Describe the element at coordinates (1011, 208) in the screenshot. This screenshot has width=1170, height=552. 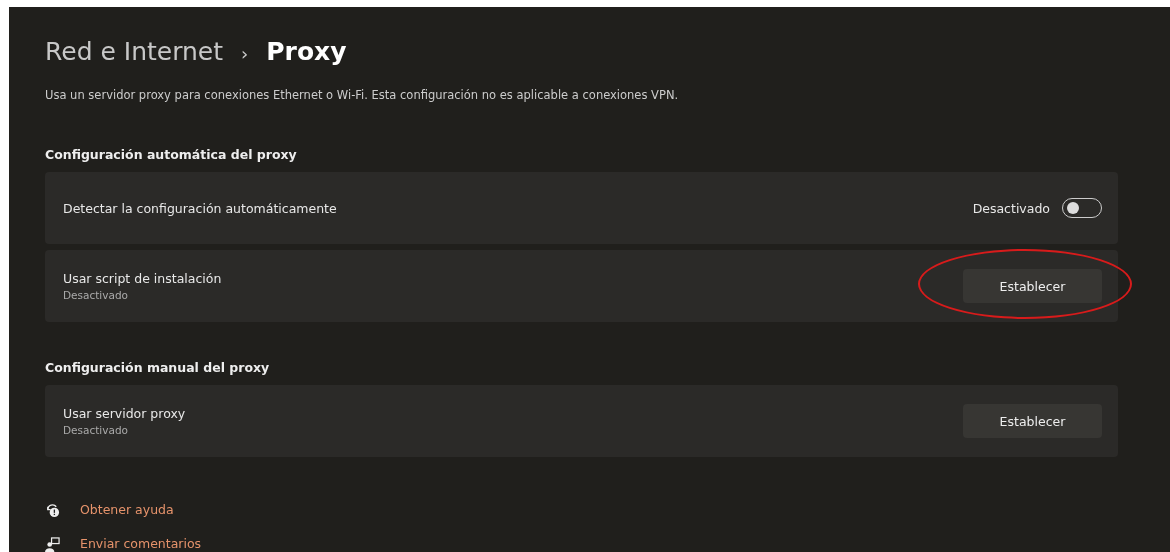
I see `toggle-state: Desactivado` at that location.